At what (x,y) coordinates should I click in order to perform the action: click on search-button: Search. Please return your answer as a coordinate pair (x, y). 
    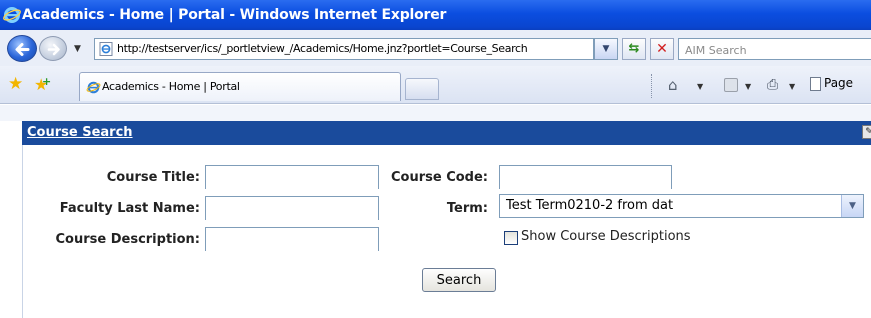
    Looking at the image, I should click on (459, 280).